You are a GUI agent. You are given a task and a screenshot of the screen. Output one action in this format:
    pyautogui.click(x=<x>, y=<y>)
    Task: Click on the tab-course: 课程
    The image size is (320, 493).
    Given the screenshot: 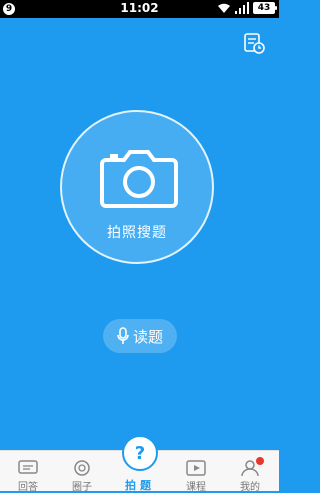 What is the action you would take?
    pyautogui.click(x=196, y=476)
    